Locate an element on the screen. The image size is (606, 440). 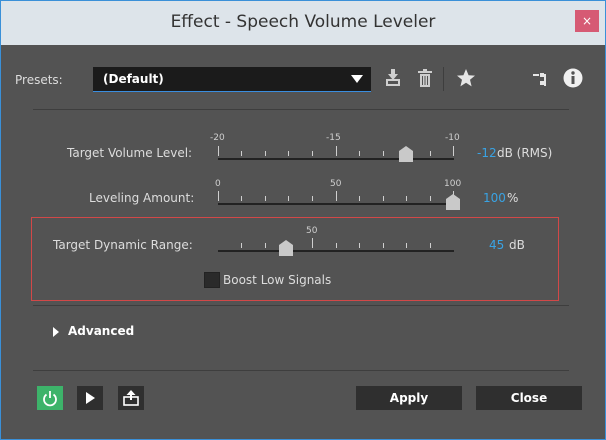
play-icon is located at coordinates (90, 398).